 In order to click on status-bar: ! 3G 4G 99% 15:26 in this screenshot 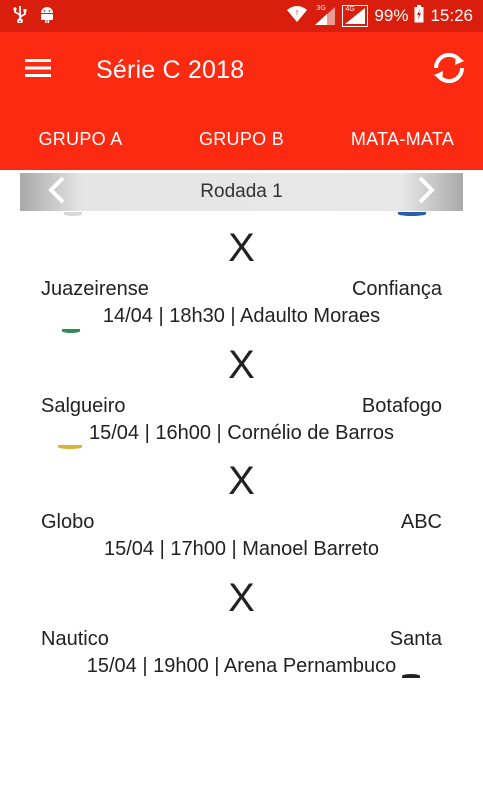, I will do `click(241, 16)`.